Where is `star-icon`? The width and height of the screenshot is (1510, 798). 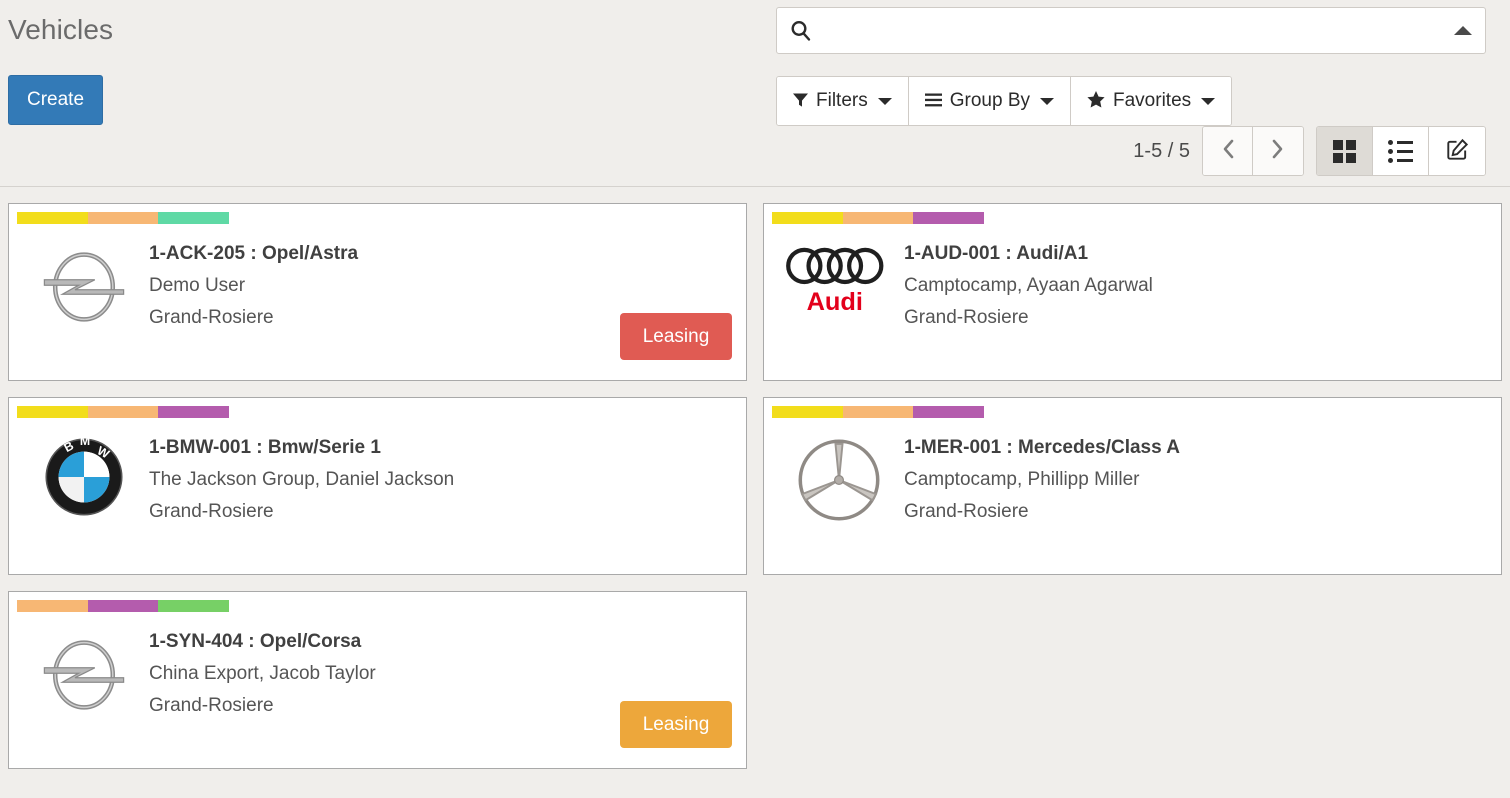 star-icon is located at coordinates (1096, 101).